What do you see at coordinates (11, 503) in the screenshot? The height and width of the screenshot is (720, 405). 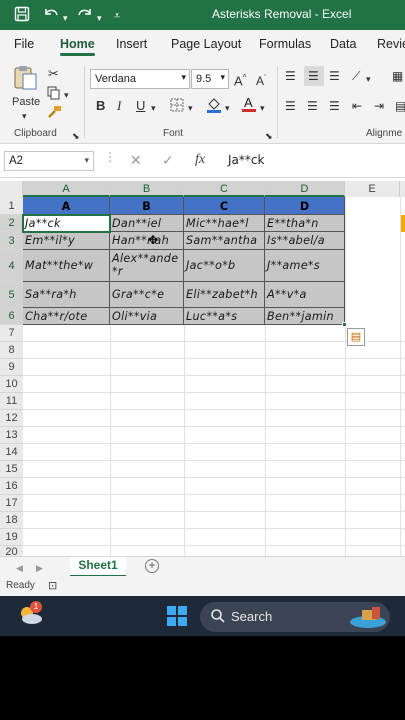 I see `row-header: 17` at bounding box center [11, 503].